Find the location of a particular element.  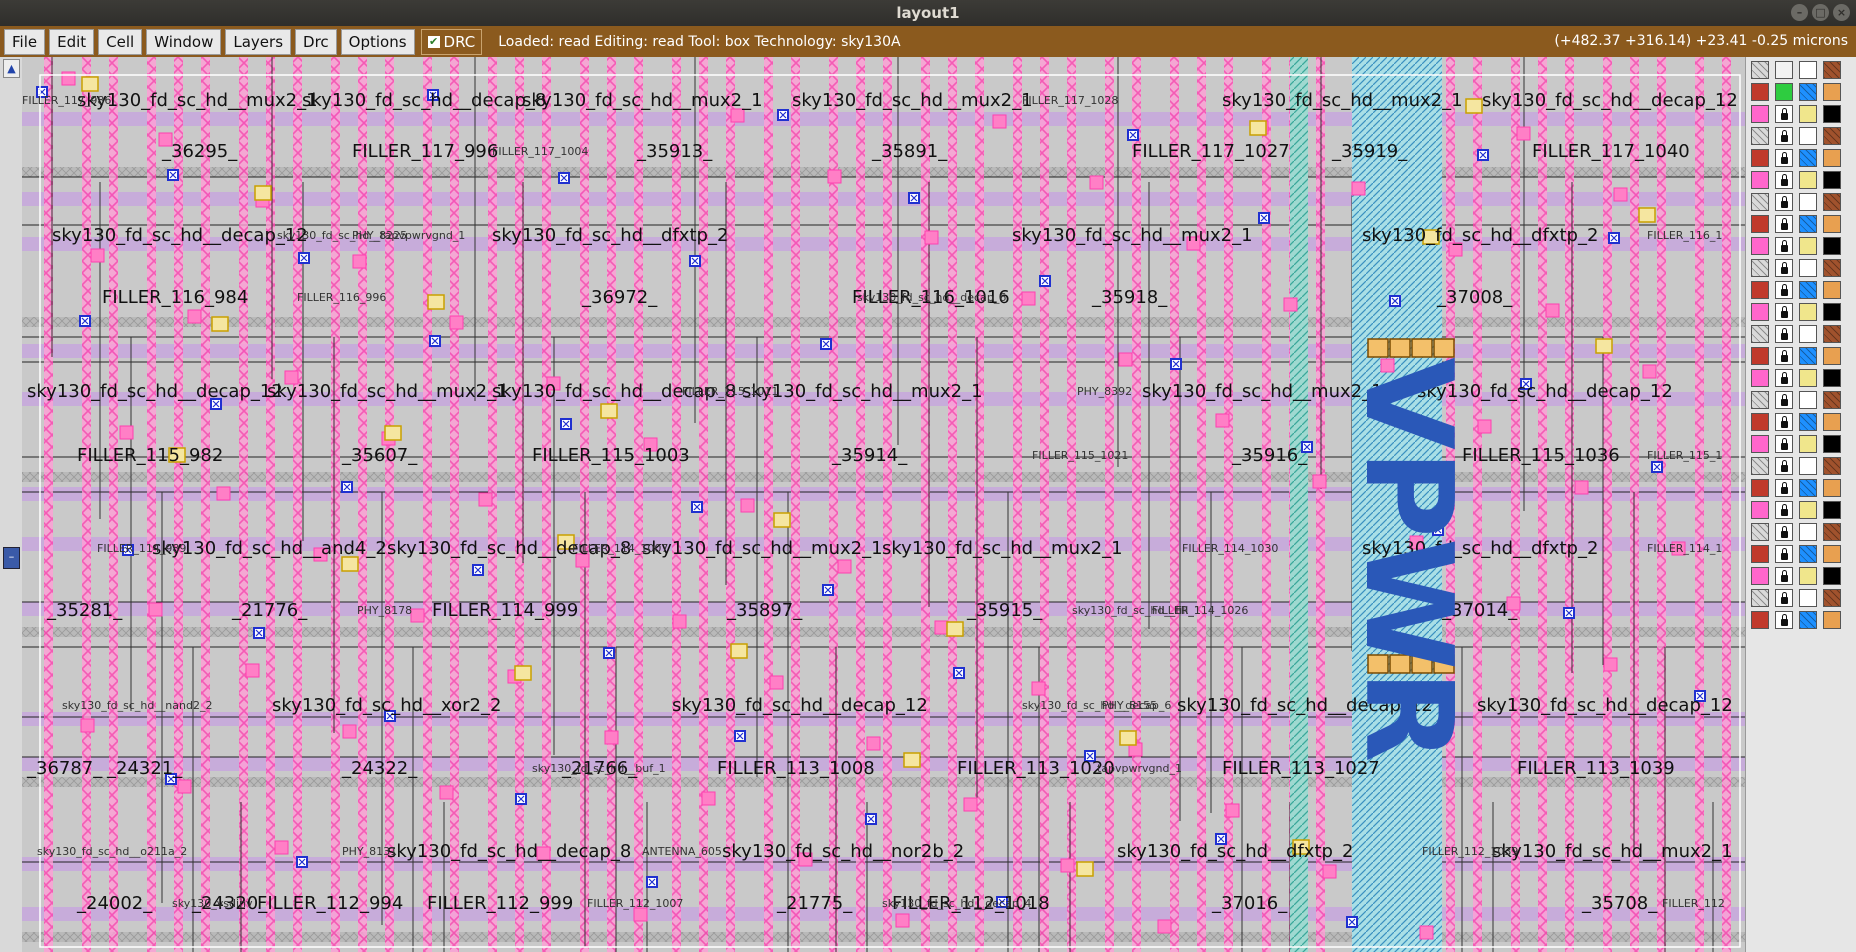

menu-cell: Cell is located at coordinates (120, 41).